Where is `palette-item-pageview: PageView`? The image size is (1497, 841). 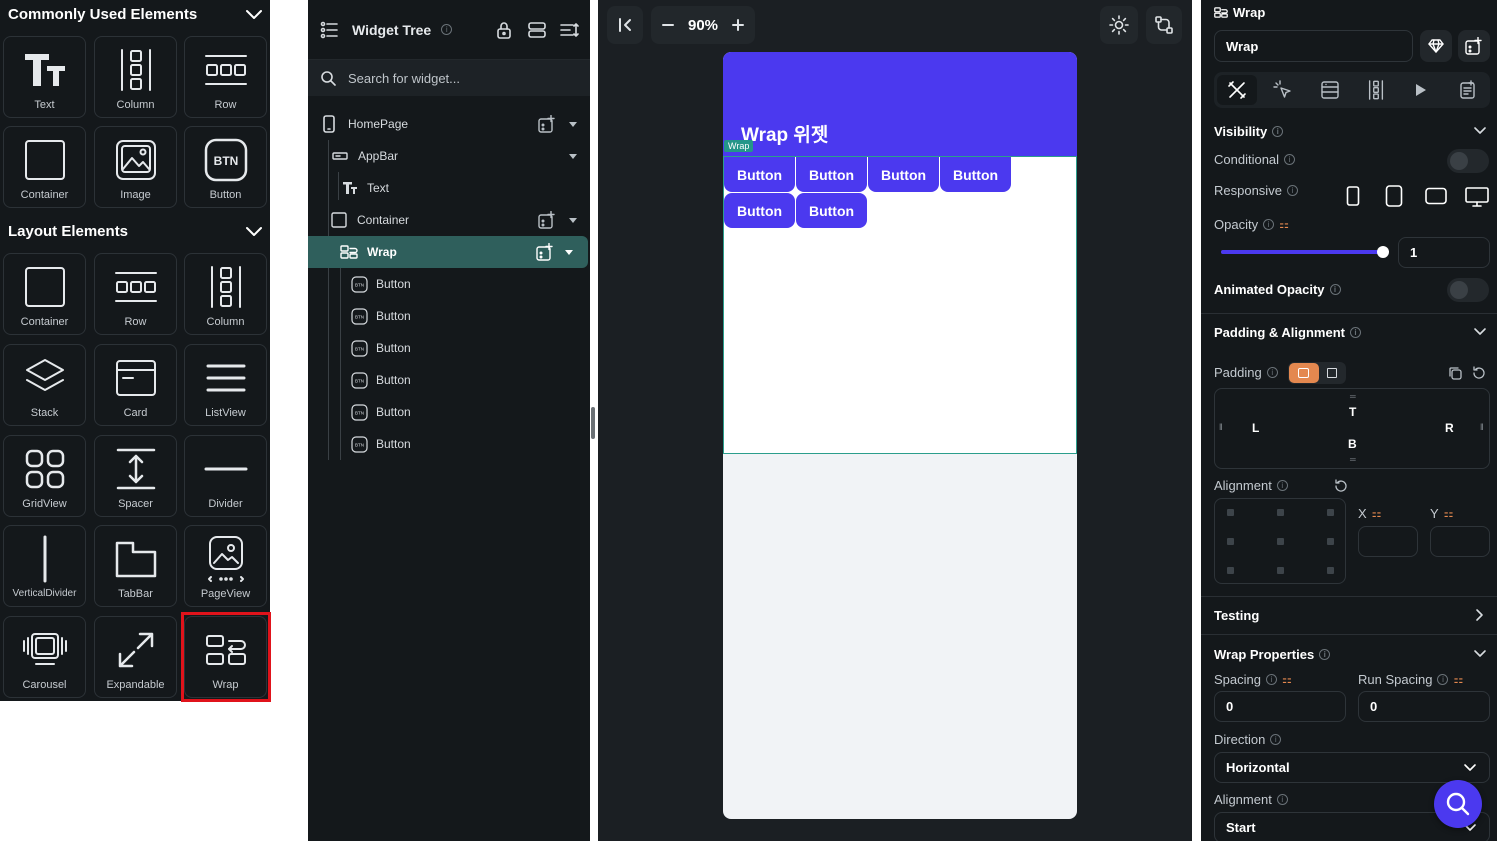 palette-item-pageview: PageView is located at coordinates (225, 566).